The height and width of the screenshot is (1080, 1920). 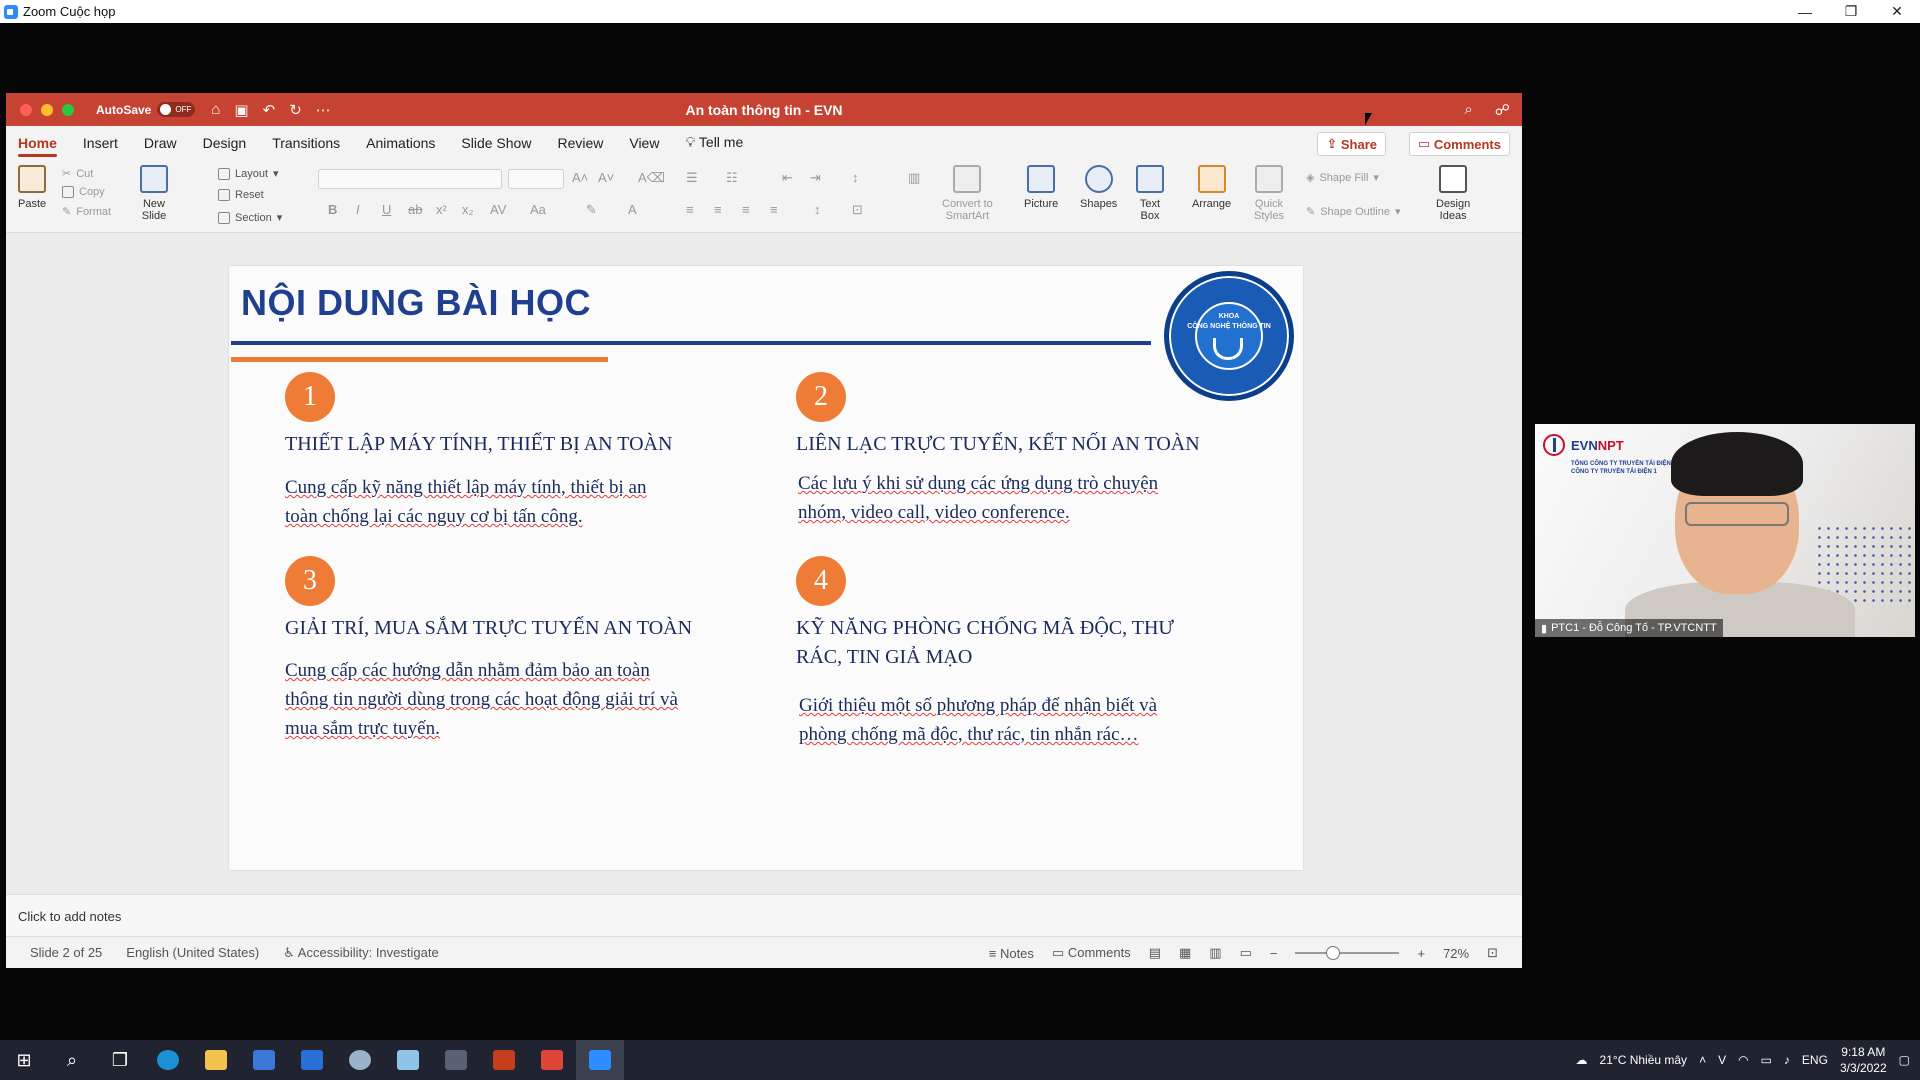 What do you see at coordinates (26, 109) in the screenshot?
I see `close-traffic-light` at bounding box center [26, 109].